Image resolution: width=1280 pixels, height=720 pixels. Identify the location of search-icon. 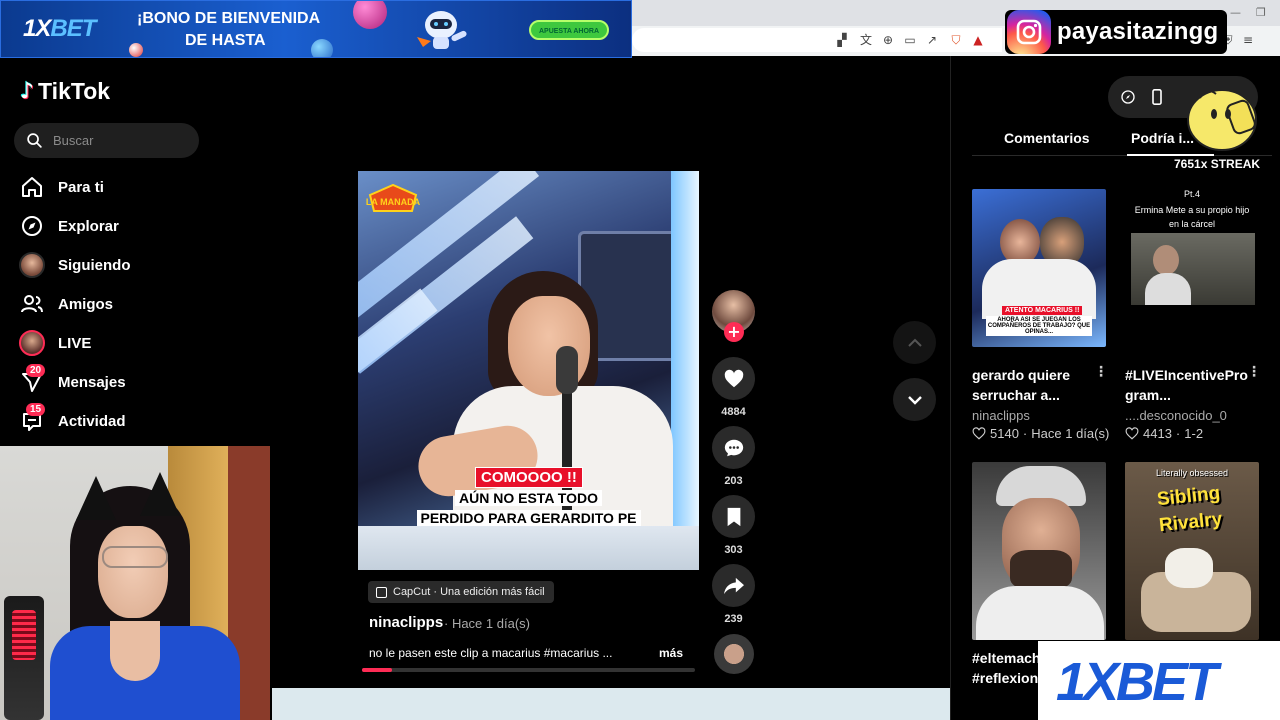
(34, 140).